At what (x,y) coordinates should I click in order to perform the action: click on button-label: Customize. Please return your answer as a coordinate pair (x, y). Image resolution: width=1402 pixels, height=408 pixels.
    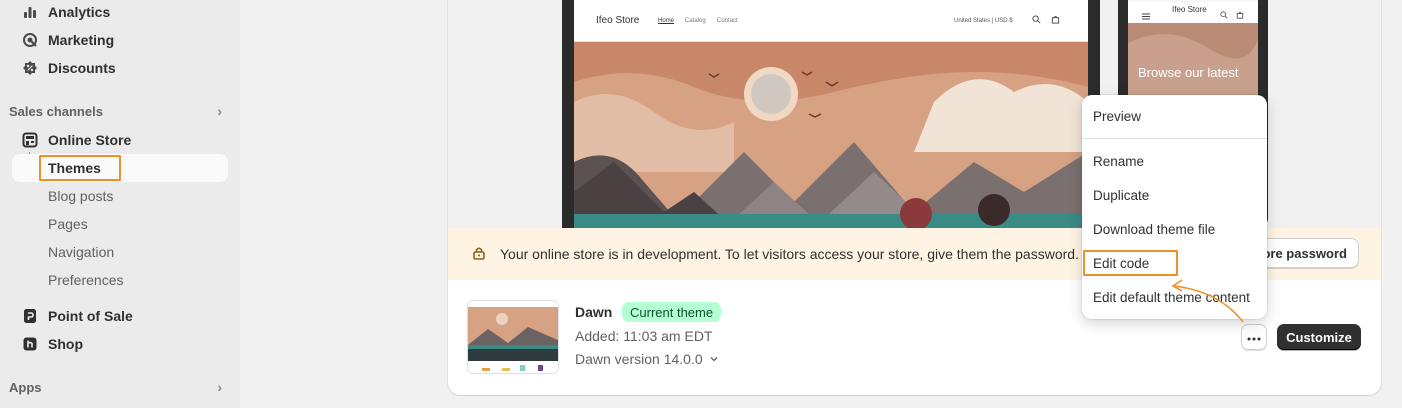
    Looking at the image, I should click on (1319, 337).